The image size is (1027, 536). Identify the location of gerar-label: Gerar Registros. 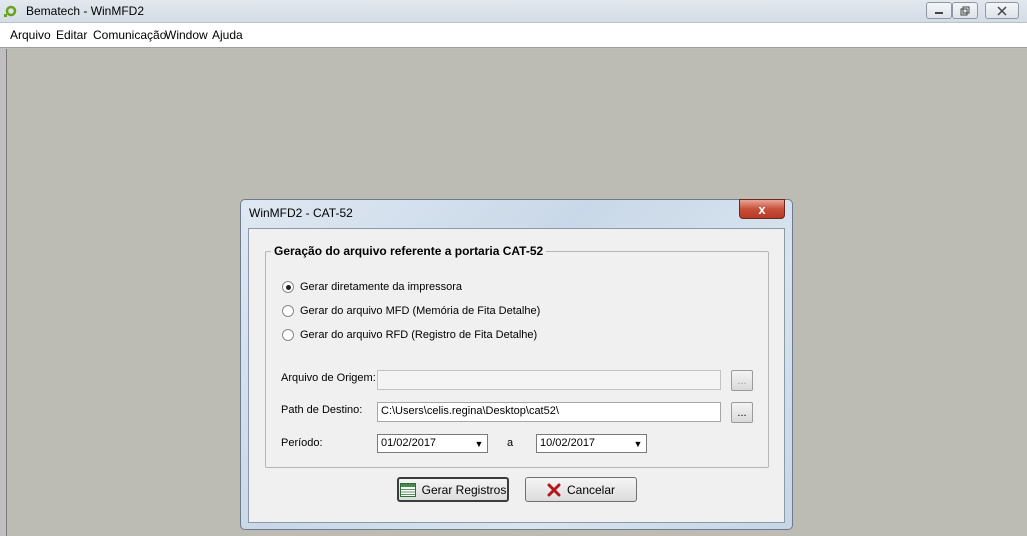
(464, 489).